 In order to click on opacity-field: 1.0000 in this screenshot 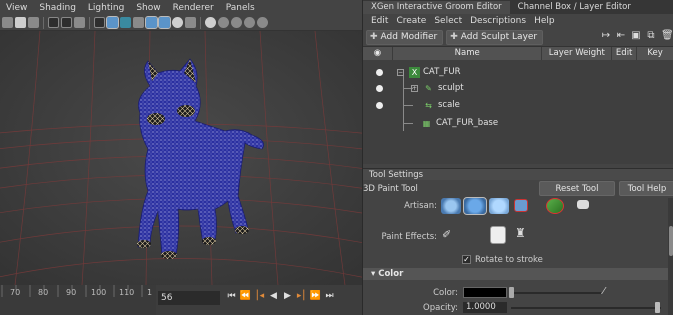, I will do `click(485, 307)`.